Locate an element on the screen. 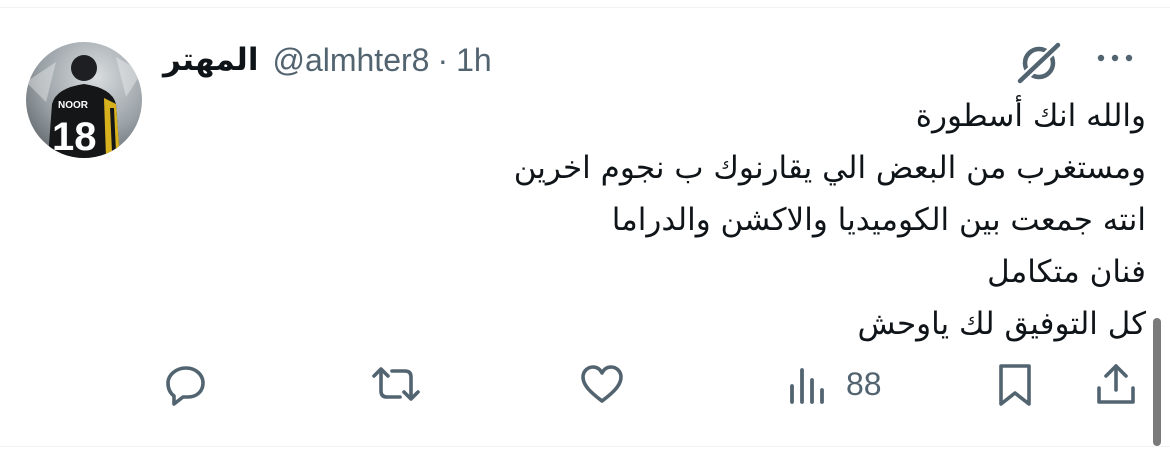  author-handle: @almhter8 is located at coordinates (350, 60).